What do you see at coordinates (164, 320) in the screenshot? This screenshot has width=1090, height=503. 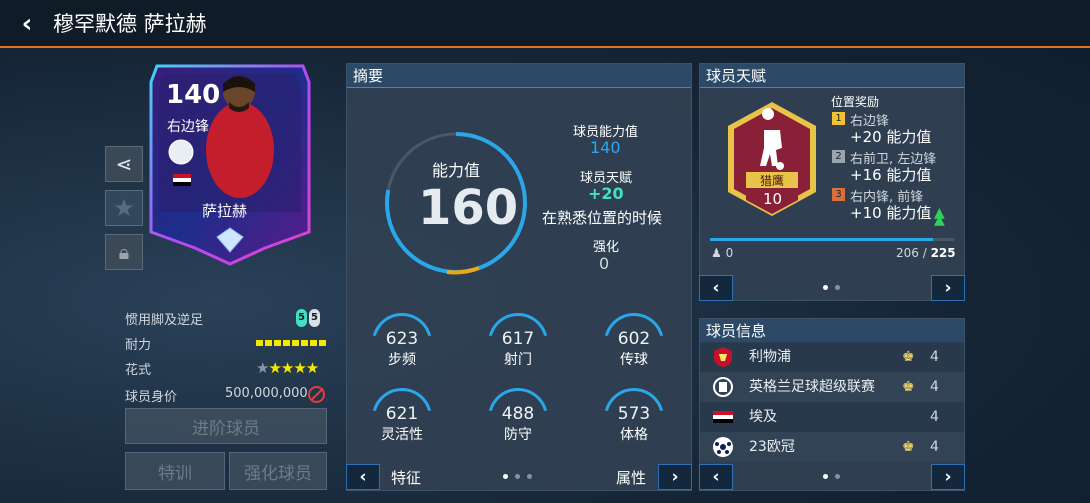 I see `weak-foot-label: 惯用脚及逆足` at bounding box center [164, 320].